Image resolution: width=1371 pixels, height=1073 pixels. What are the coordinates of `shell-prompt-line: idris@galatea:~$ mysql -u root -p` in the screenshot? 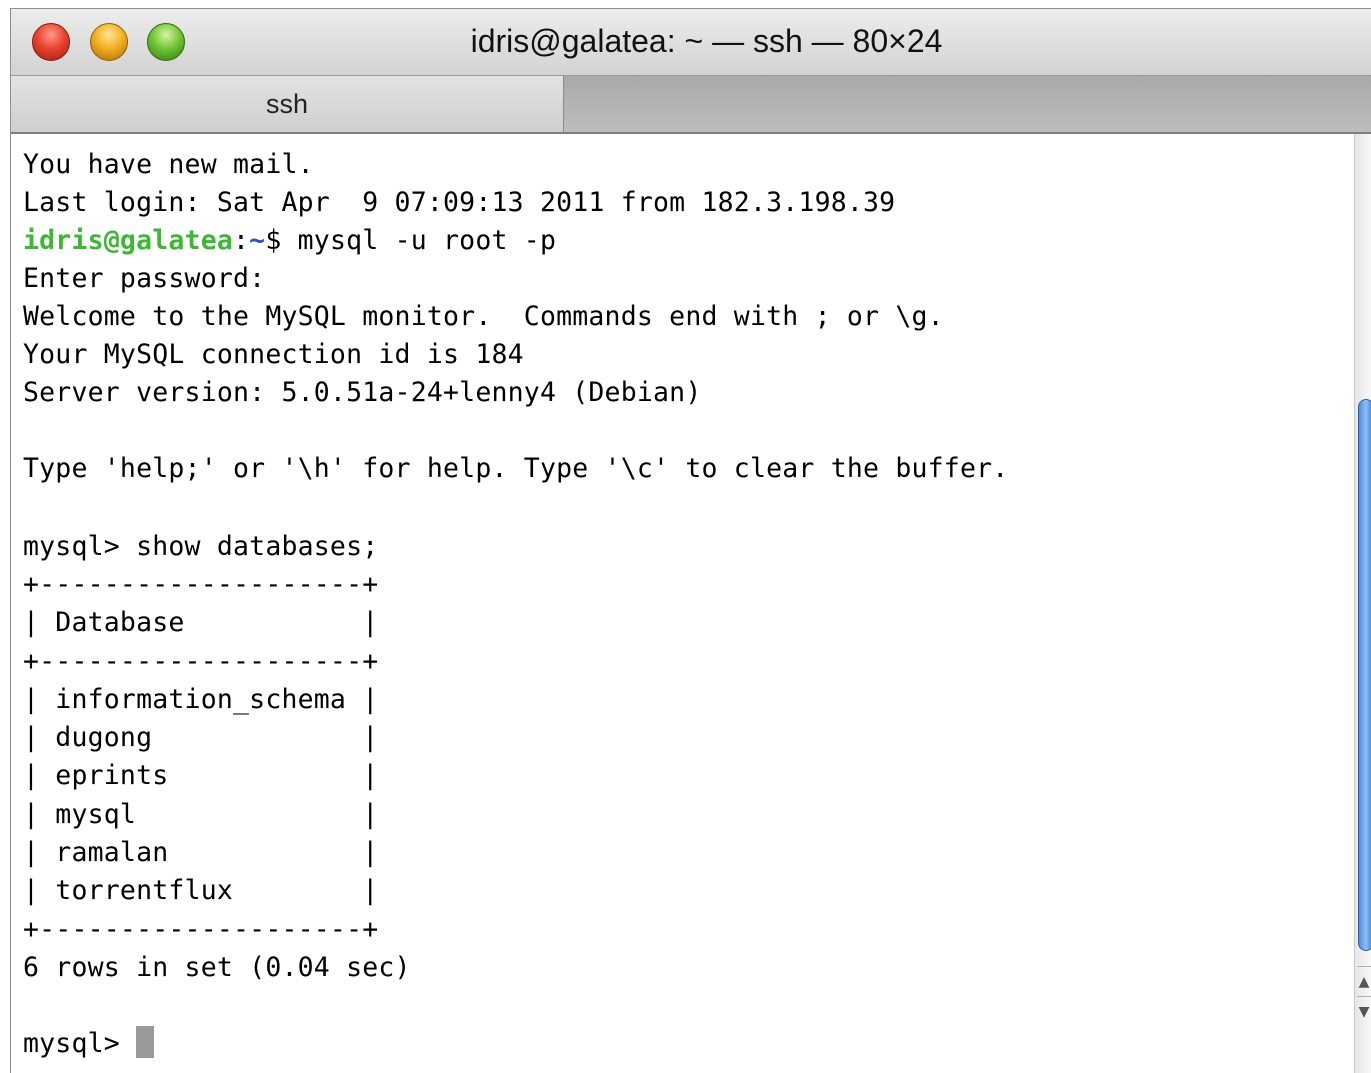 It's located at (289, 241).